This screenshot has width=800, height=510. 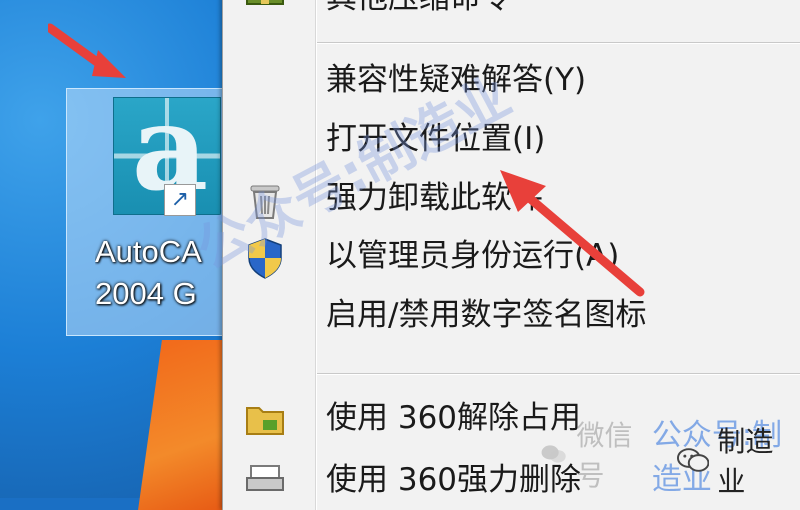 I want to click on menu-item-compress: 其他压缩命令, so click(x=511, y=14).